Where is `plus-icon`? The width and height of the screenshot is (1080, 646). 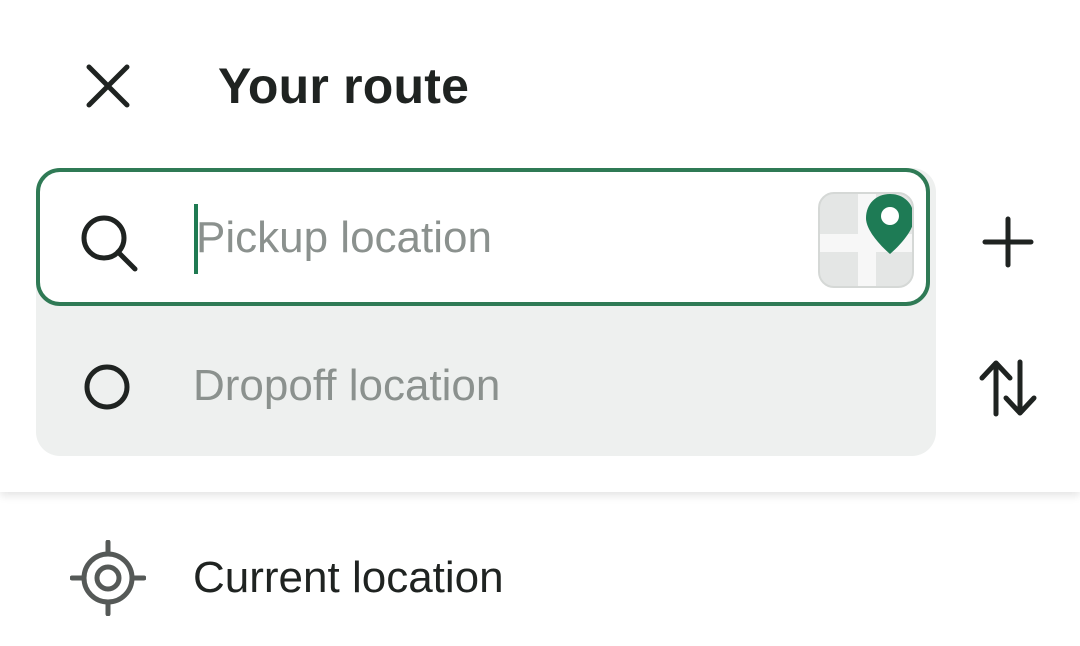
plus-icon is located at coordinates (1008, 242).